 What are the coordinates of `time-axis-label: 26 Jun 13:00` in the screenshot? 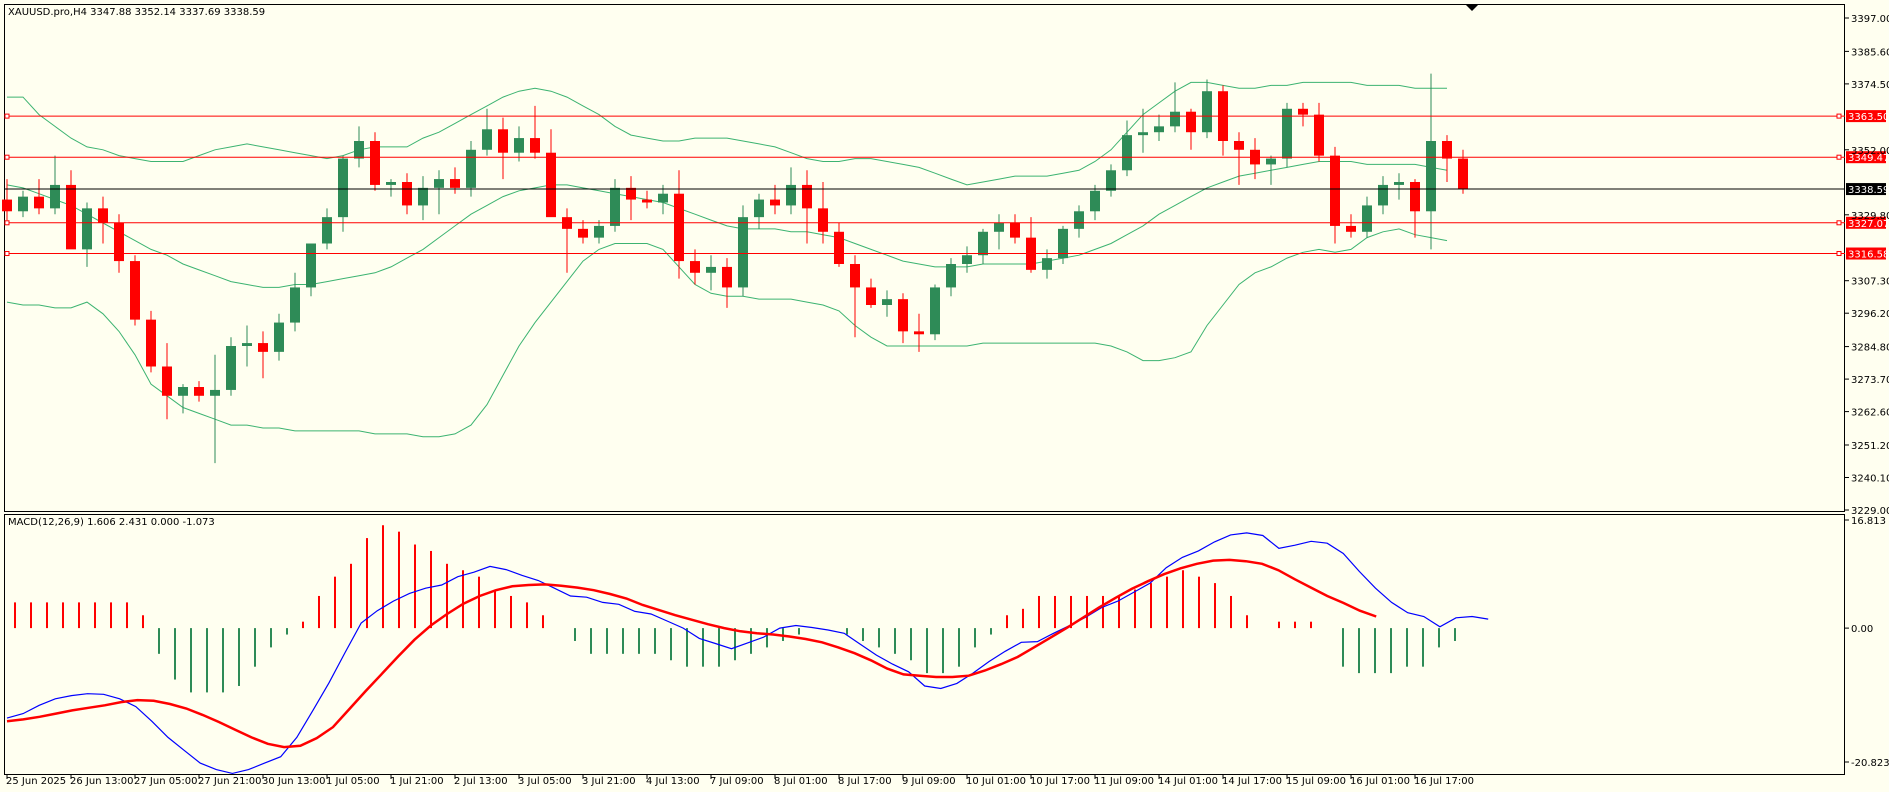 It's located at (102, 781).